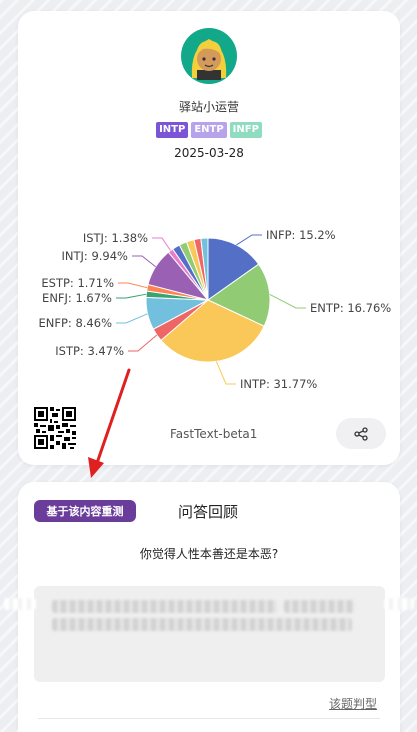 The width and height of the screenshot is (417, 732). Describe the element at coordinates (95, 256) in the screenshot. I see `pie-label: INTJ: 9.94%` at that location.